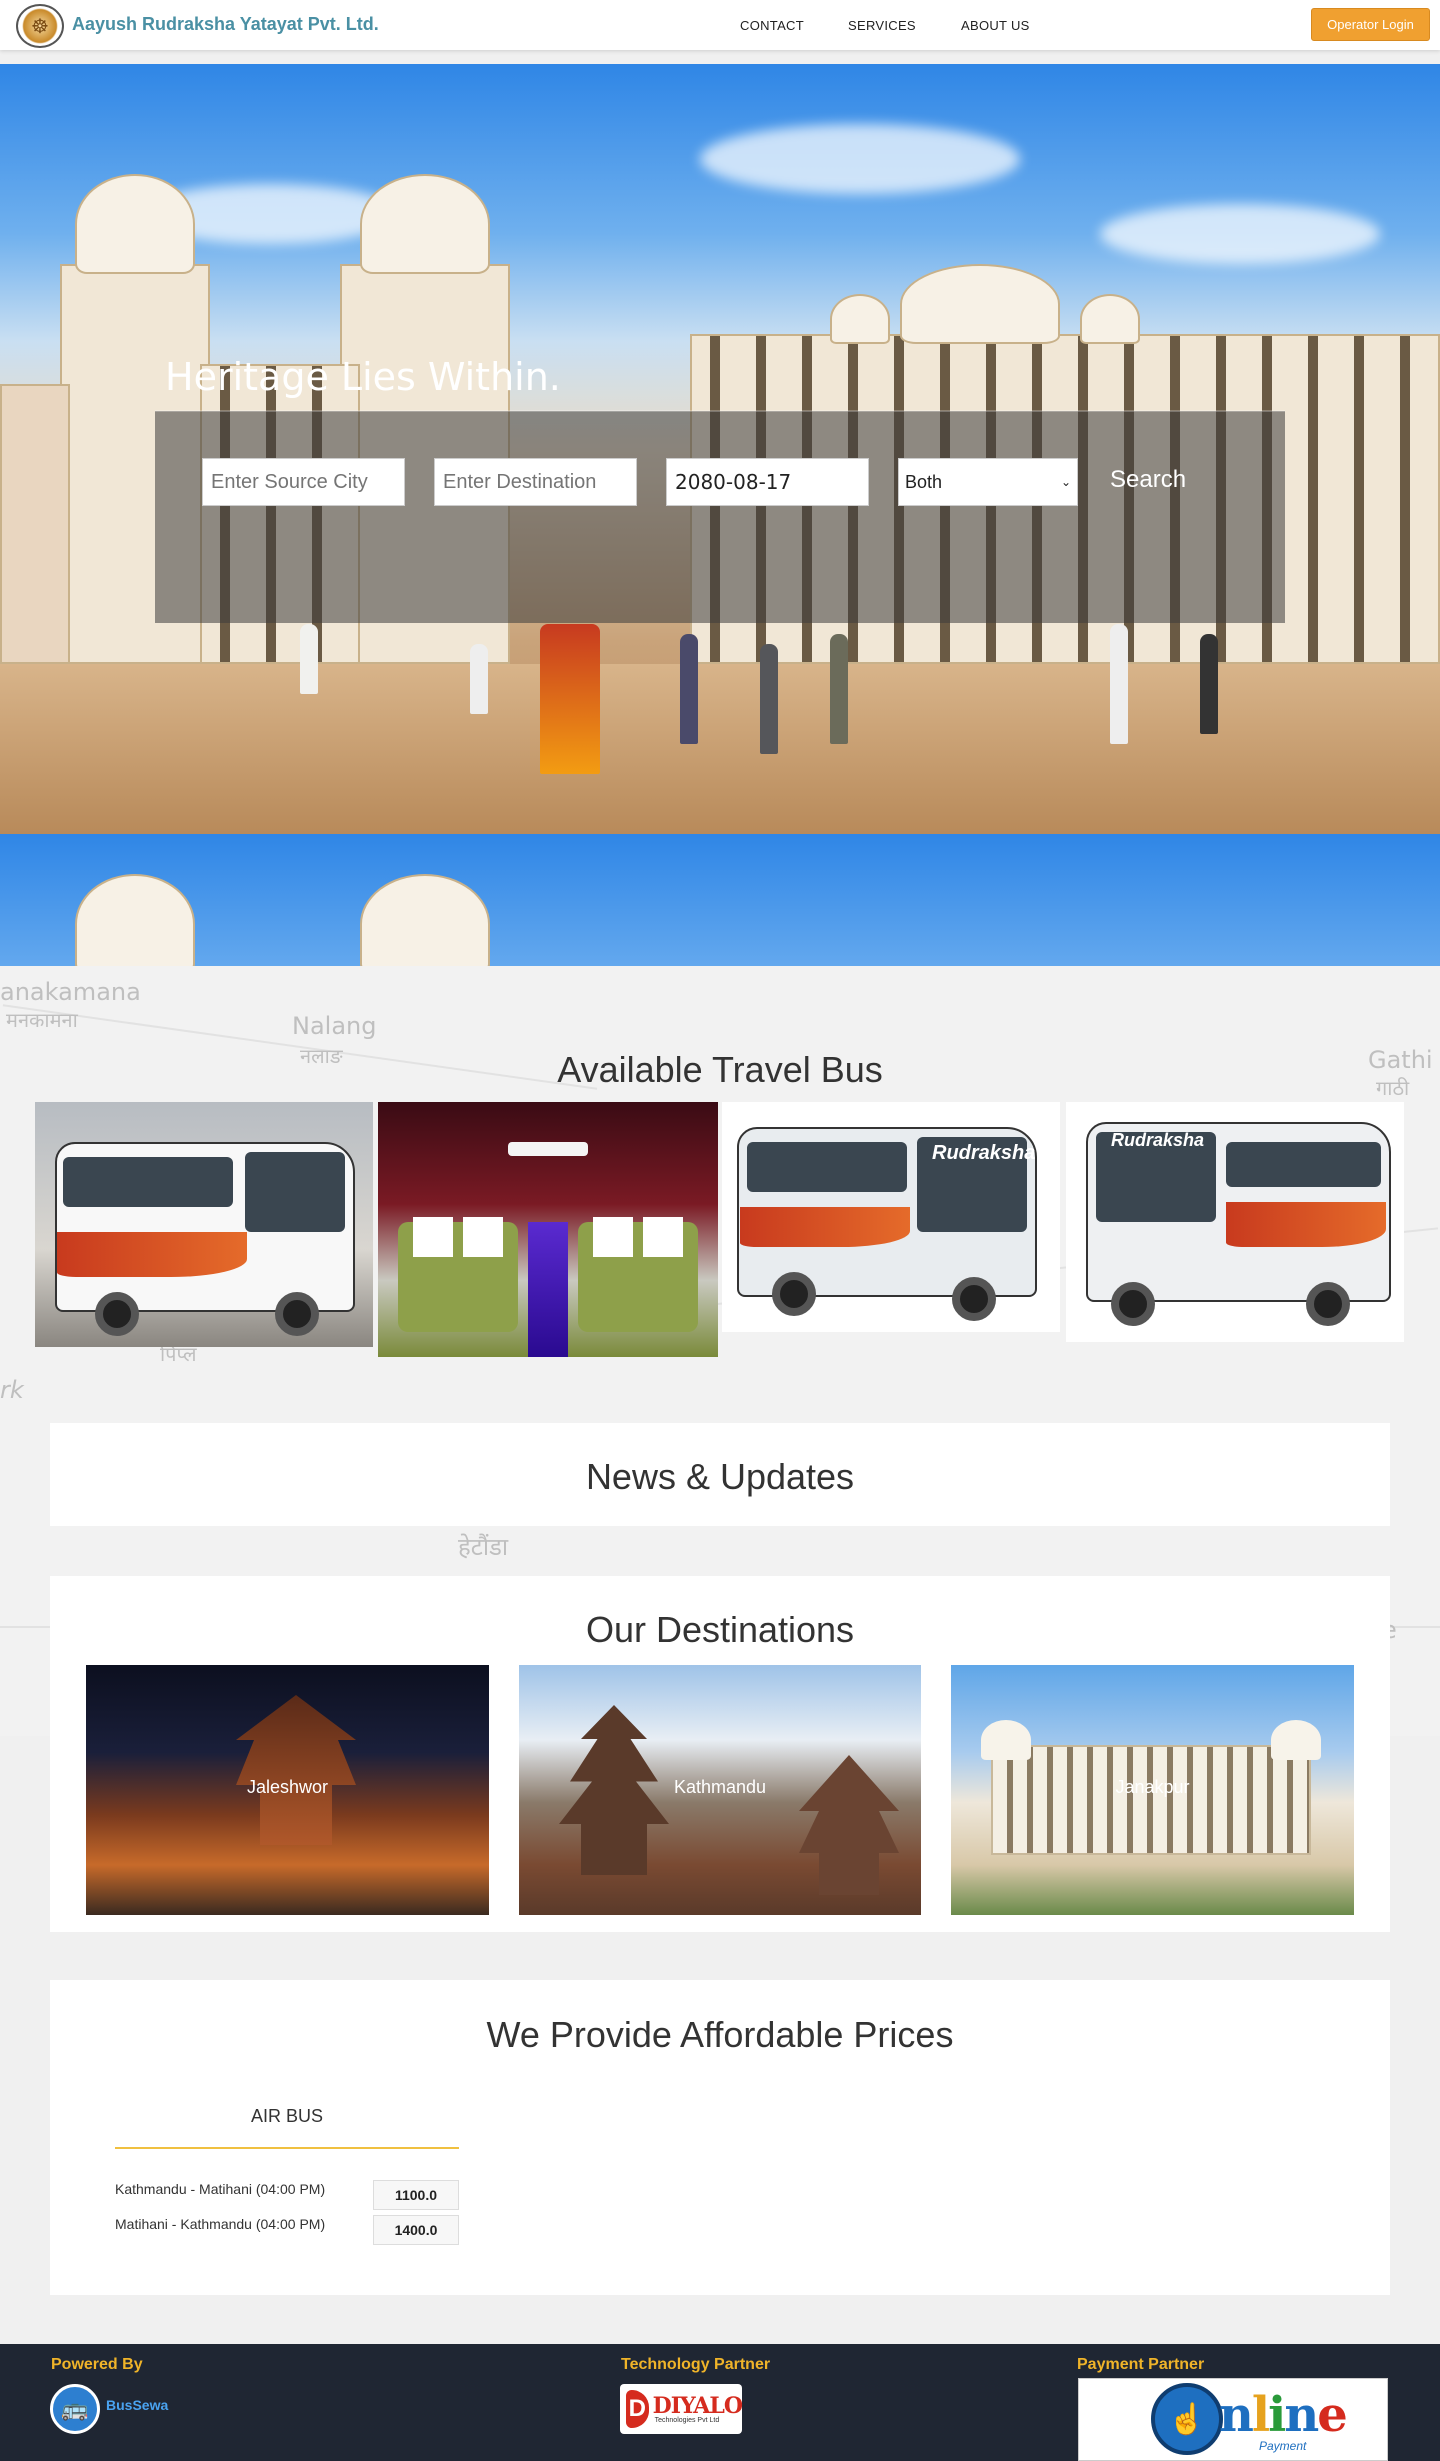  Describe the element at coordinates (97, 2364) in the screenshot. I see `powered-by-heading: Powered By` at that location.